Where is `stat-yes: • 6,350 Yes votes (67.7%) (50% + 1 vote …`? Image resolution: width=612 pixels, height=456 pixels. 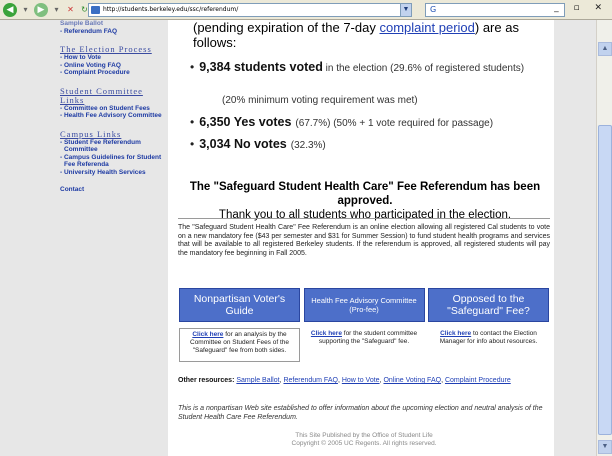 stat-yes: • 6,350 Yes votes (67.7%) (50% + 1 vote … is located at coordinates (370, 122).